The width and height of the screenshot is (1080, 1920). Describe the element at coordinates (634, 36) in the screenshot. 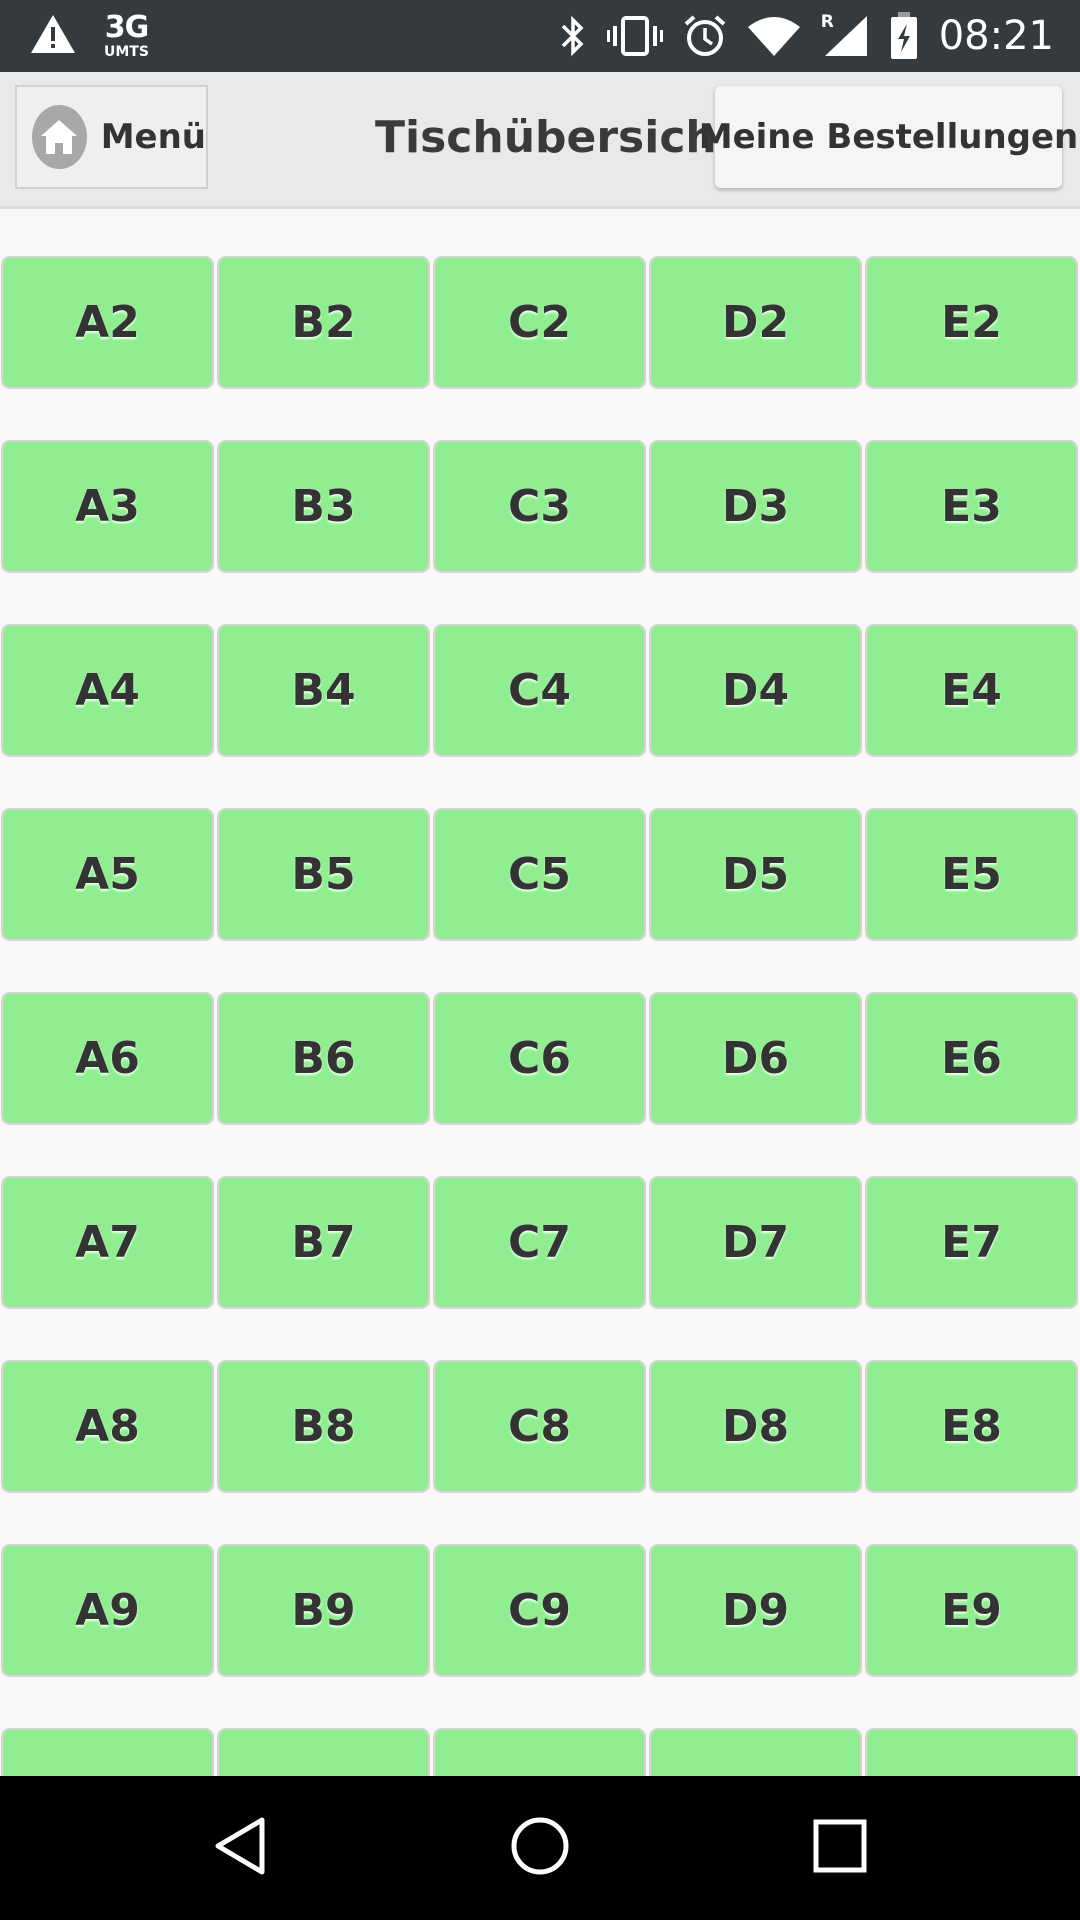

I see `vibrate-icon` at that location.